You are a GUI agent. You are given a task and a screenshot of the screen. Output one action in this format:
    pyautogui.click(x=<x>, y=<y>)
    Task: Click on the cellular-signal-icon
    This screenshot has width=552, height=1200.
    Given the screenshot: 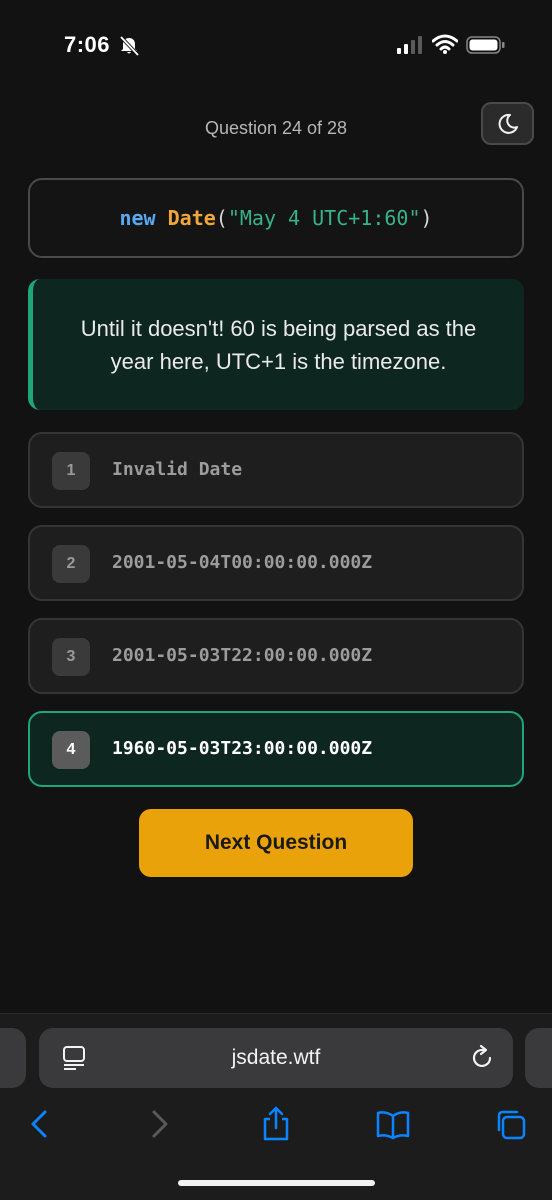 What is the action you would take?
    pyautogui.click(x=409, y=45)
    